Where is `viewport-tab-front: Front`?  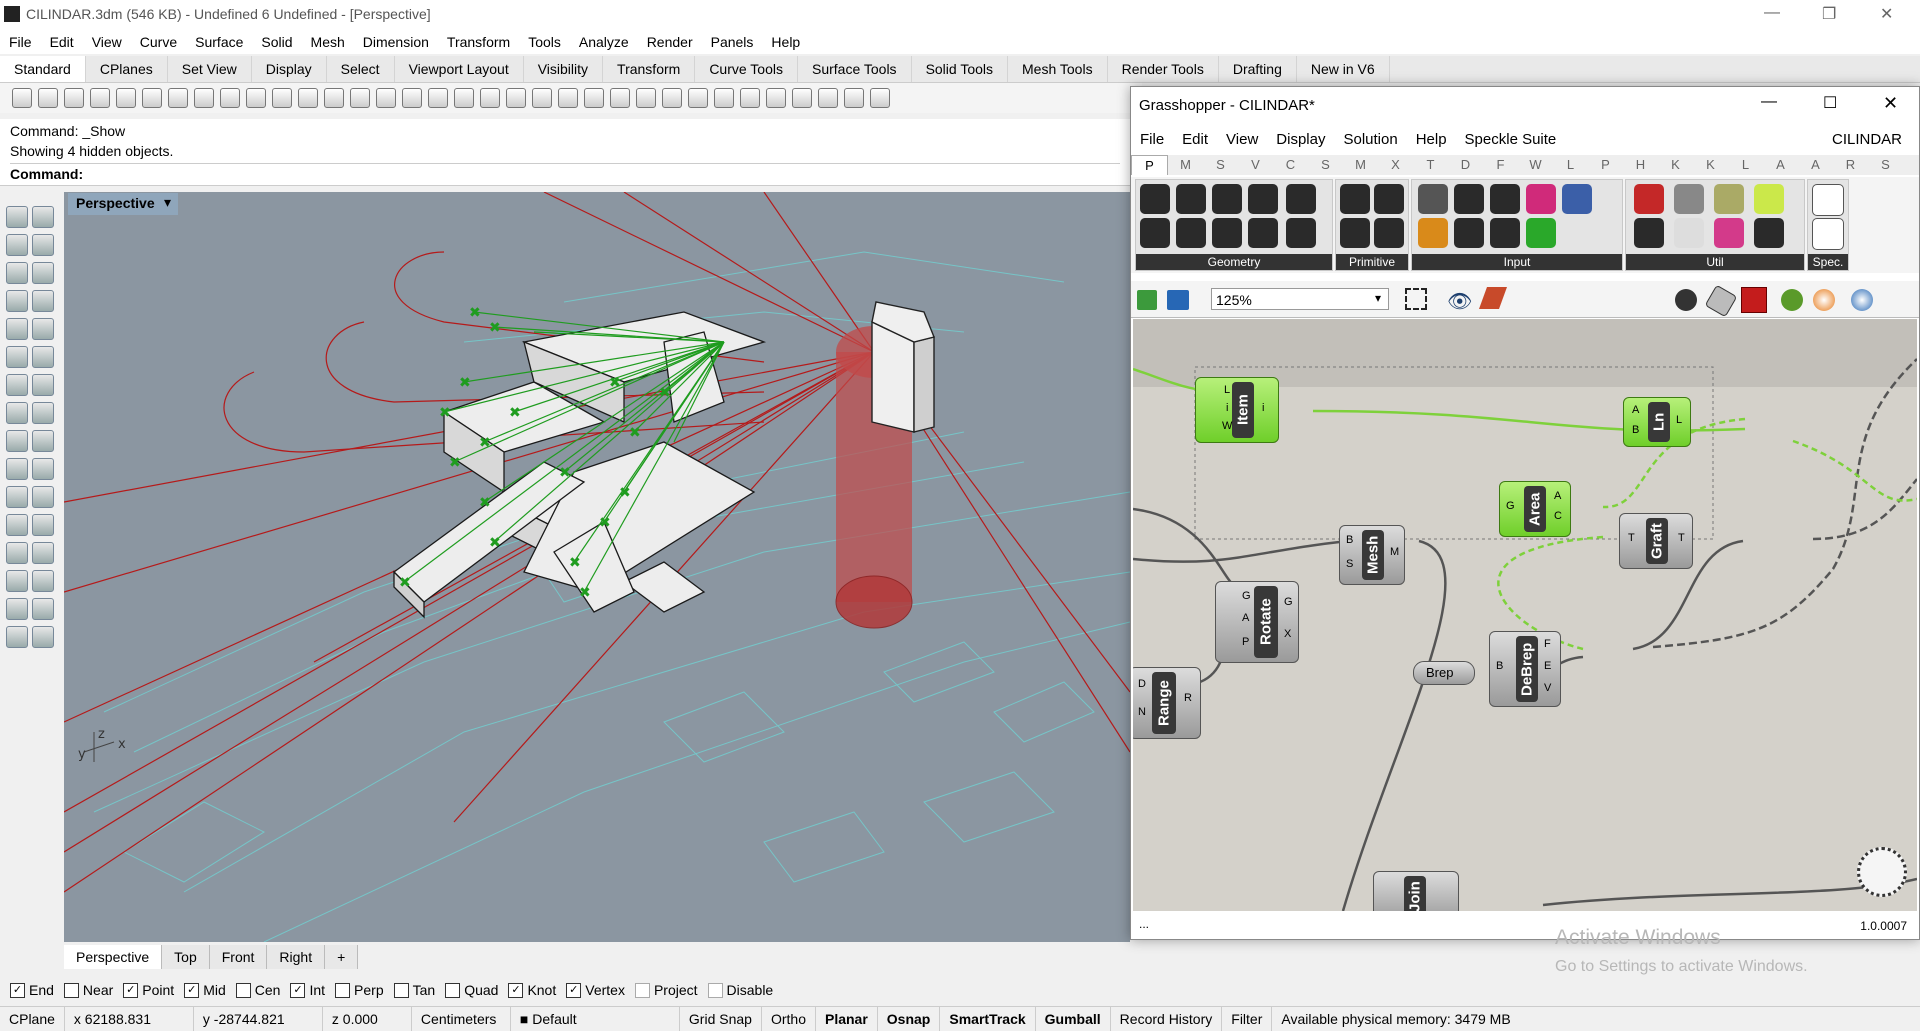 viewport-tab-front: Front is located at coordinates (238, 957).